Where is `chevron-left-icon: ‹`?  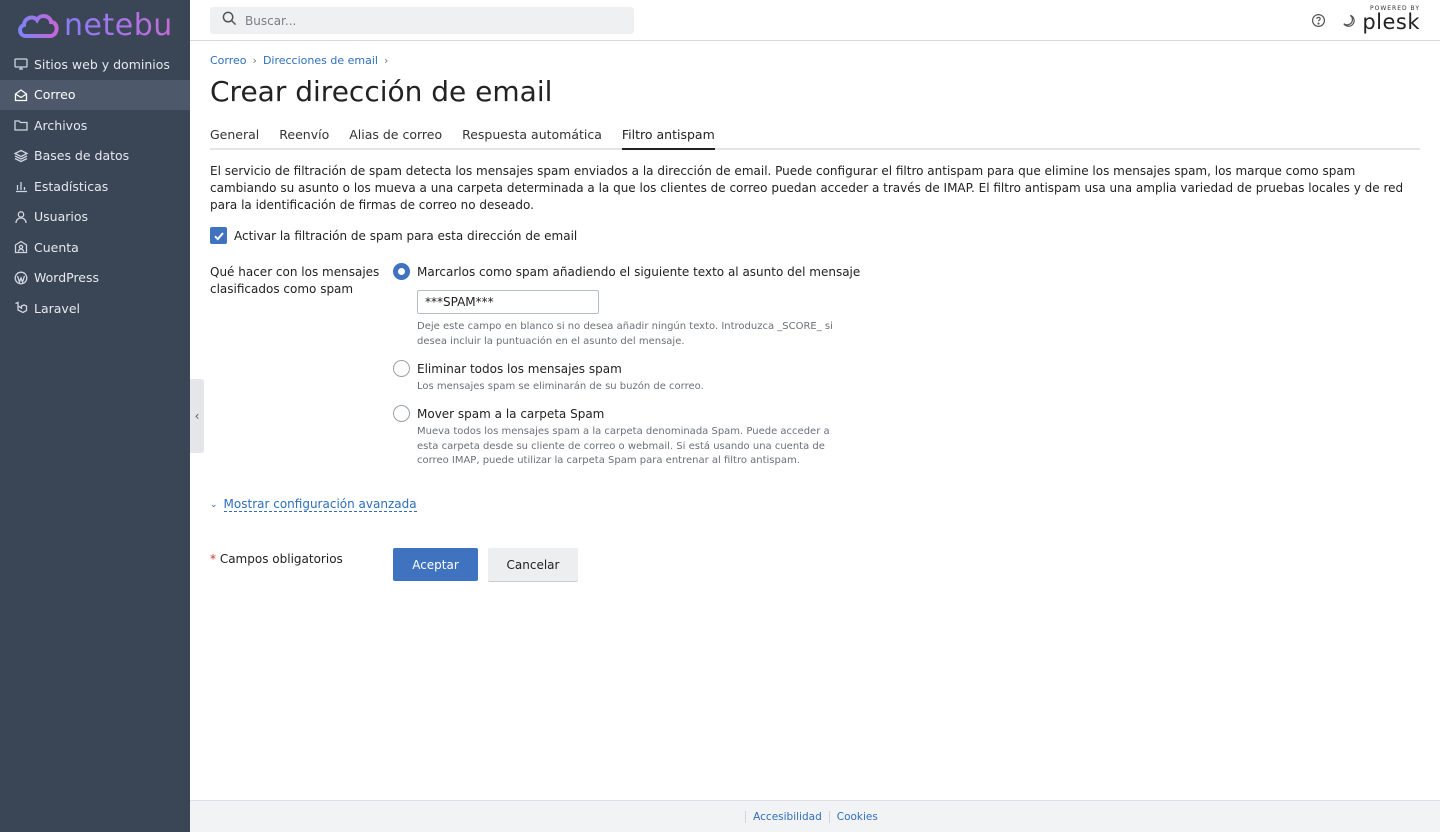
chevron-left-icon: ‹ is located at coordinates (197, 416).